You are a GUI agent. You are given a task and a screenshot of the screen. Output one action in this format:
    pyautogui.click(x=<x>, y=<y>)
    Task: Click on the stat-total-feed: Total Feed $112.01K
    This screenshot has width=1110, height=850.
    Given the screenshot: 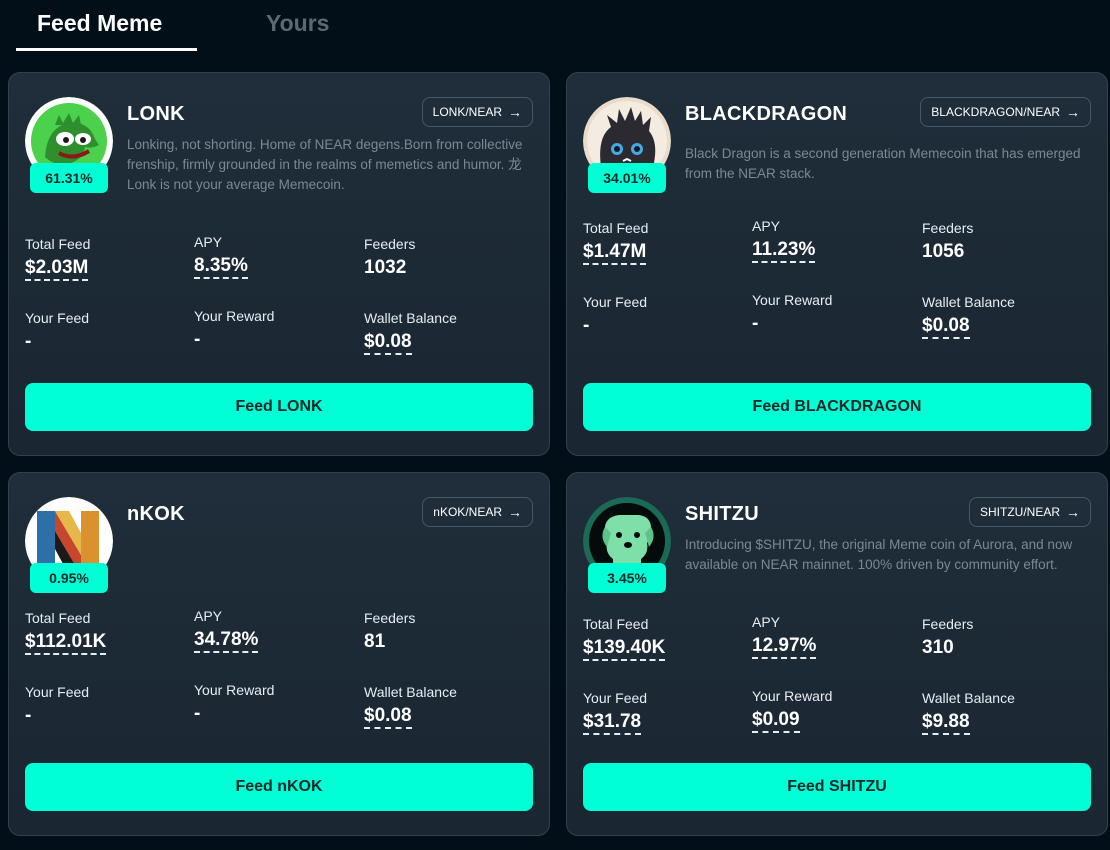 What is the action you would take?
    pyautogui.click(x=66, y=632)
    